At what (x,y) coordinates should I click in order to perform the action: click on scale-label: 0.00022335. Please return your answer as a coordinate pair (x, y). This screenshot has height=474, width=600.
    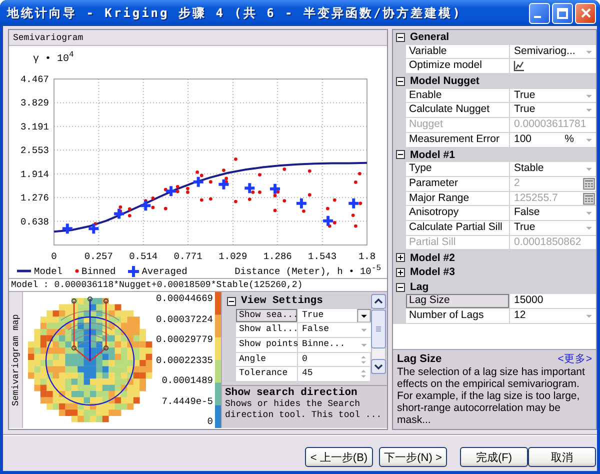
    Looking at the image, I should click on (184, 360).